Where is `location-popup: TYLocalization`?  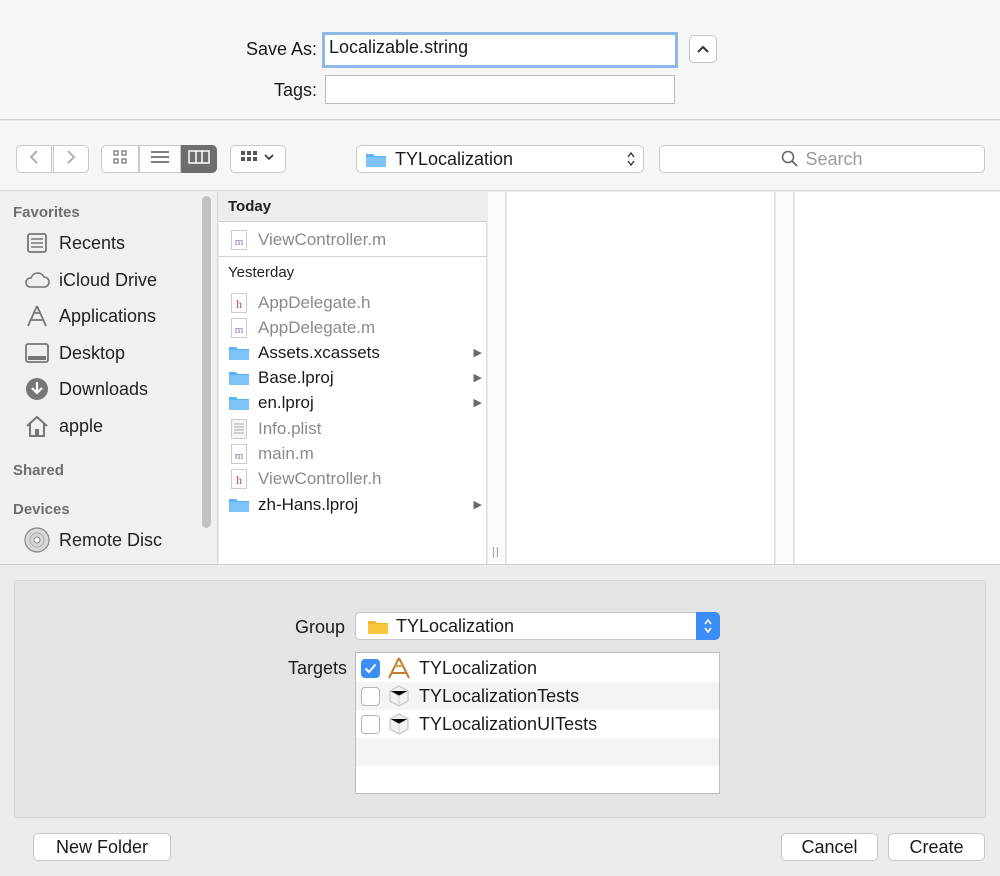
location-popup: TYLocalization is located at coordinates (500, 159).